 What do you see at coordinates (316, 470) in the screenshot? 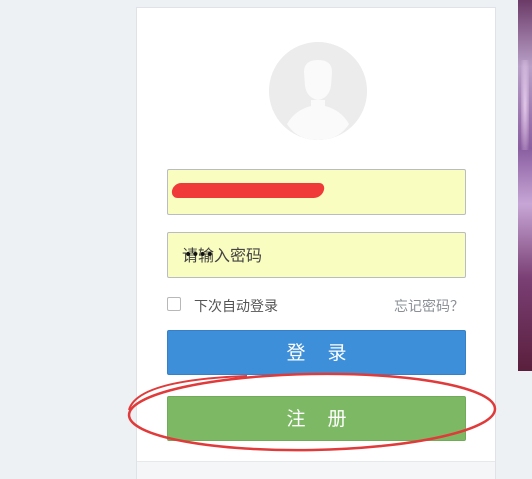
I see `panel-footer` at bounding box center [316, 470].